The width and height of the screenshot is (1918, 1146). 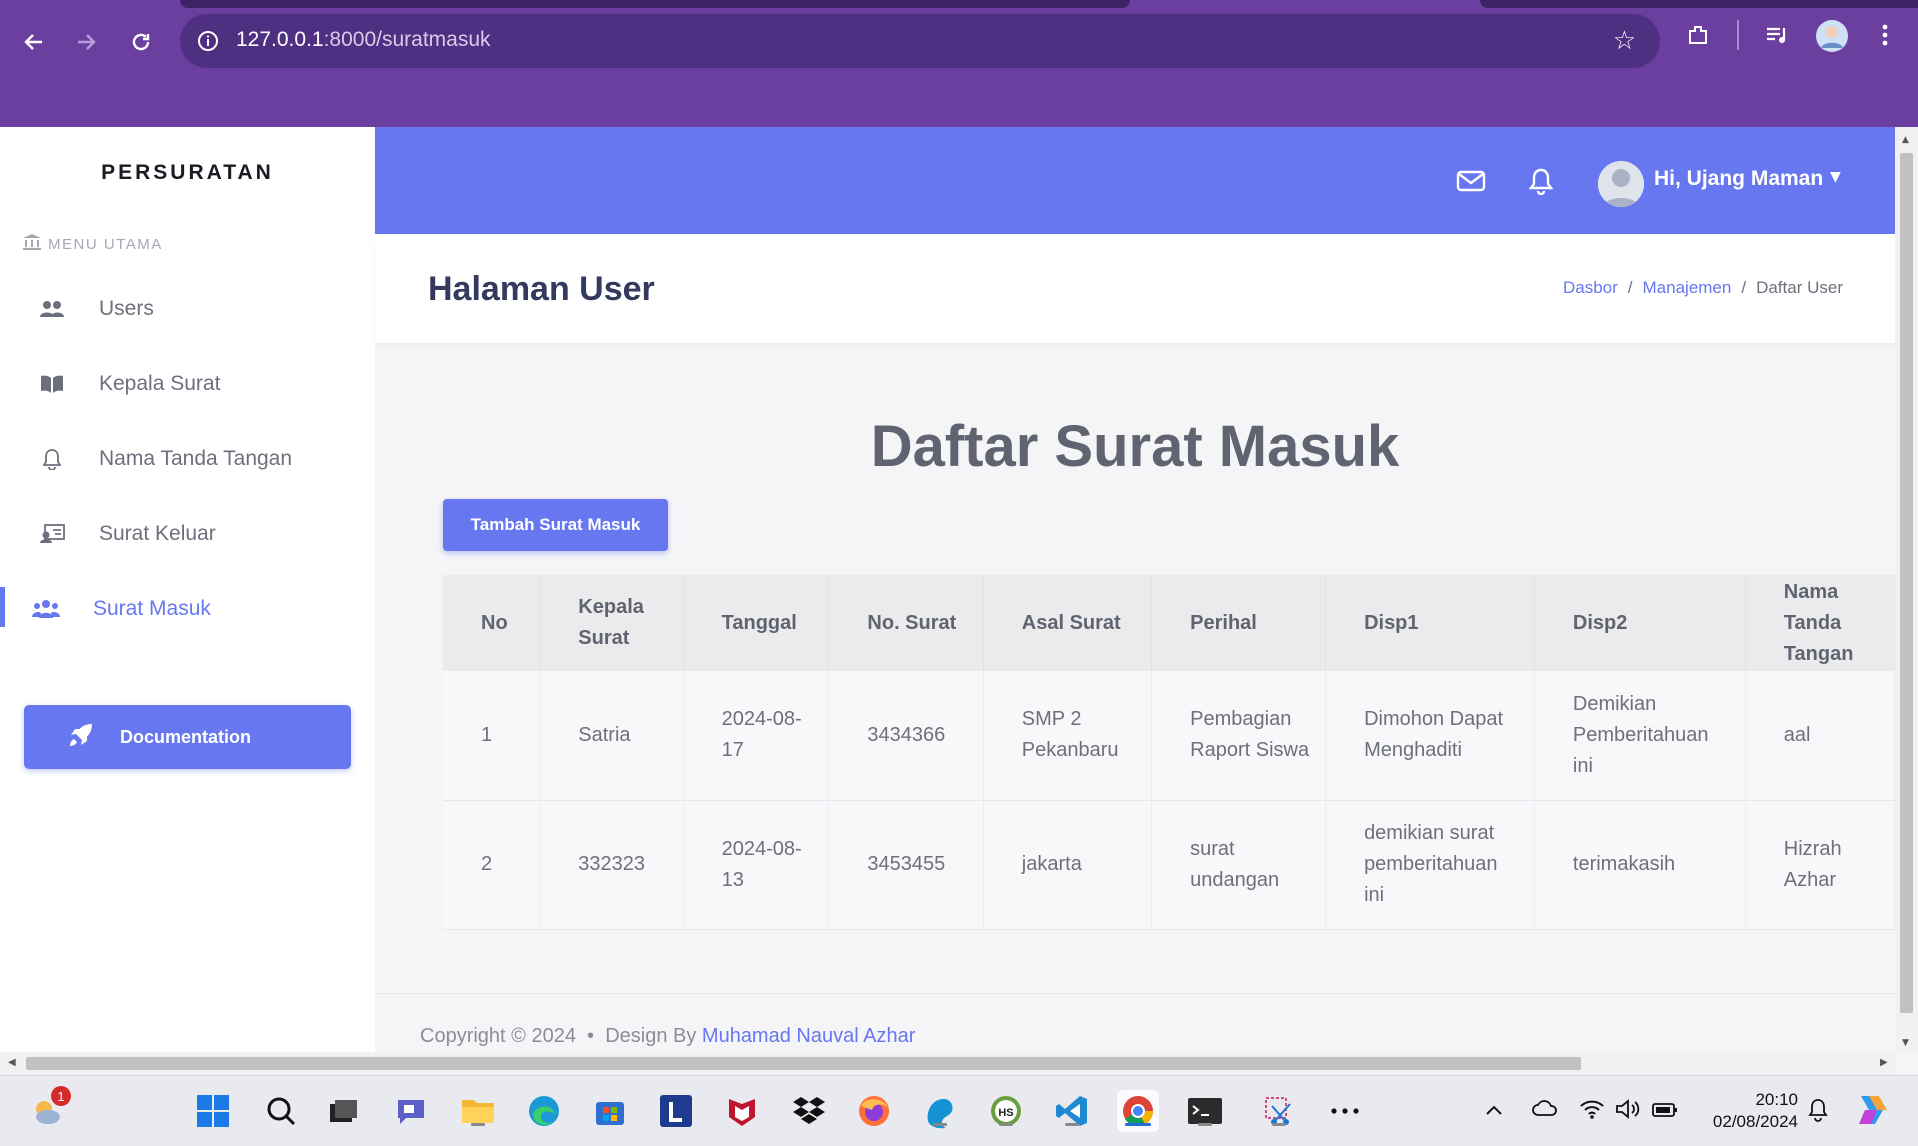 I want to click on dropbox-icon, so click(x=809, y=1111).